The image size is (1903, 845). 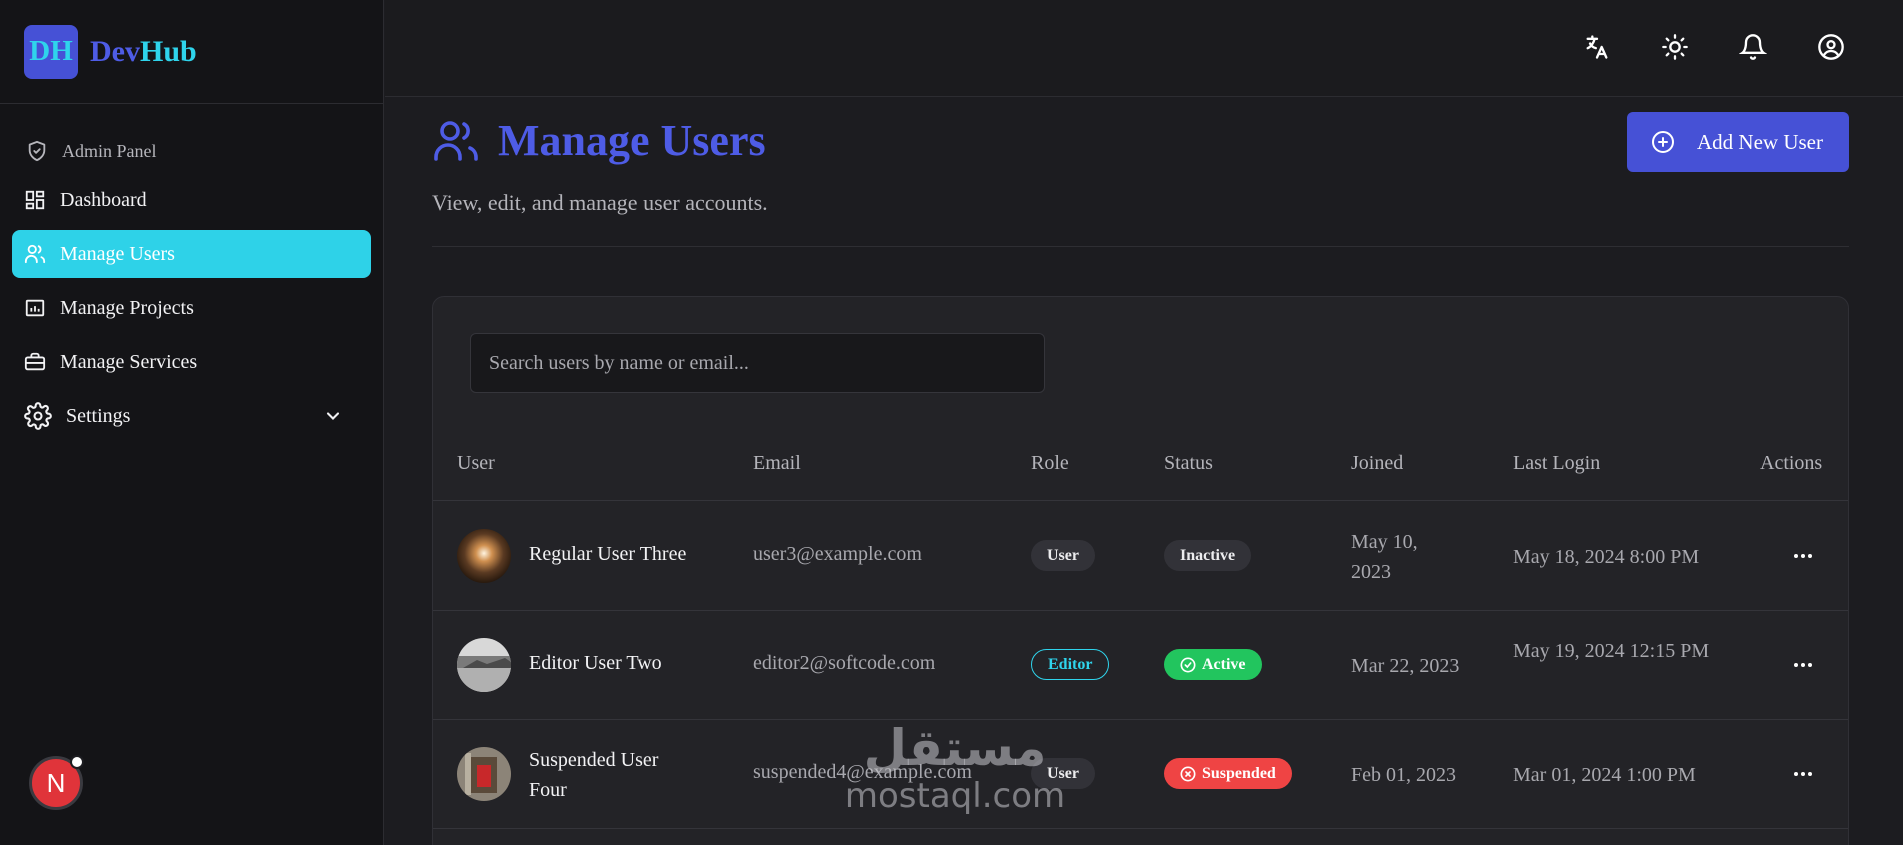 I want to click on fab-letter: N, so click(x=56, y=782).